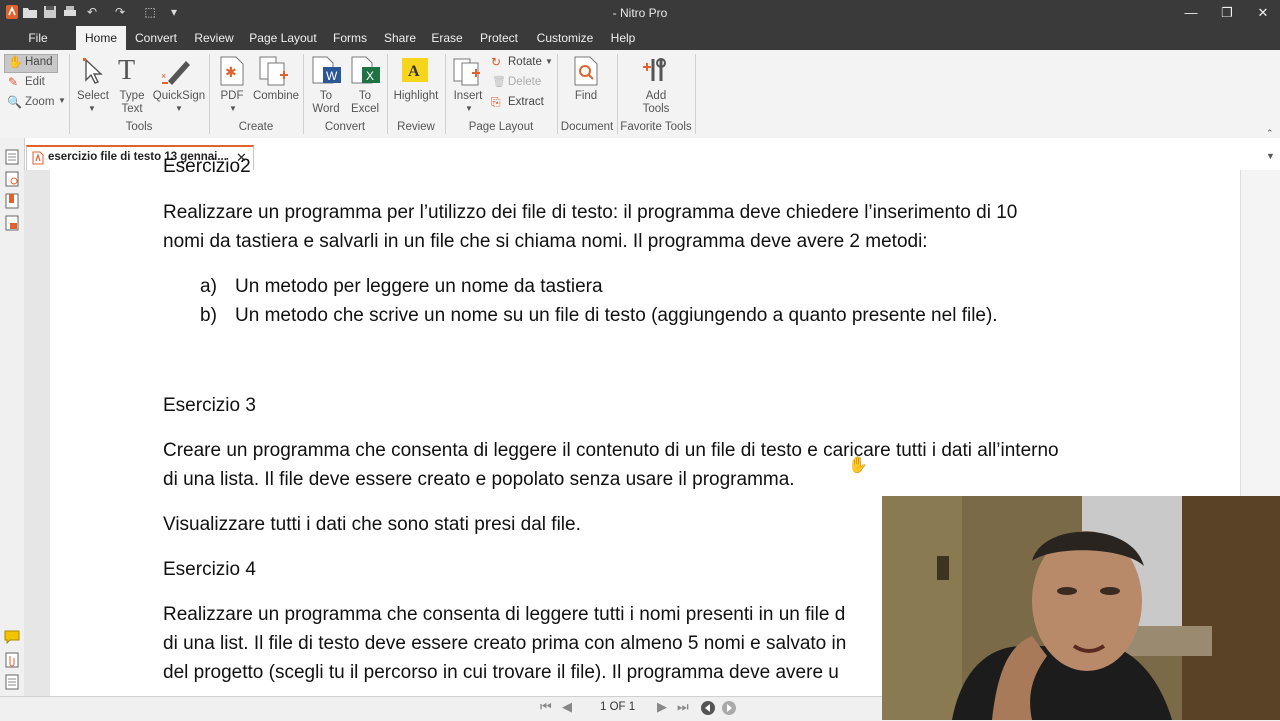 The image size is (1280, 721). What do you see at coordinates (12, 662) in the screenshot?
I see `attachments-panel-icon` at bounding box center [12, 662].